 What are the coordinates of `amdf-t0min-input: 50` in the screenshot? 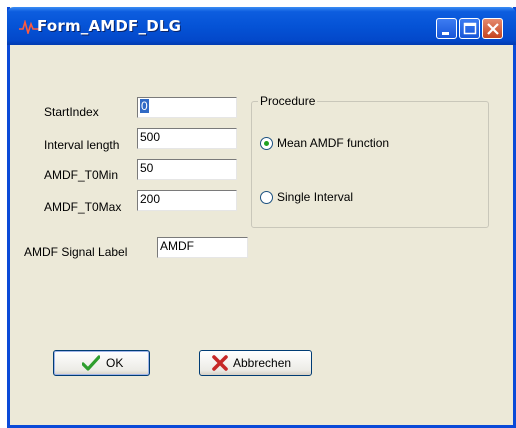 It's located at (187, 169).